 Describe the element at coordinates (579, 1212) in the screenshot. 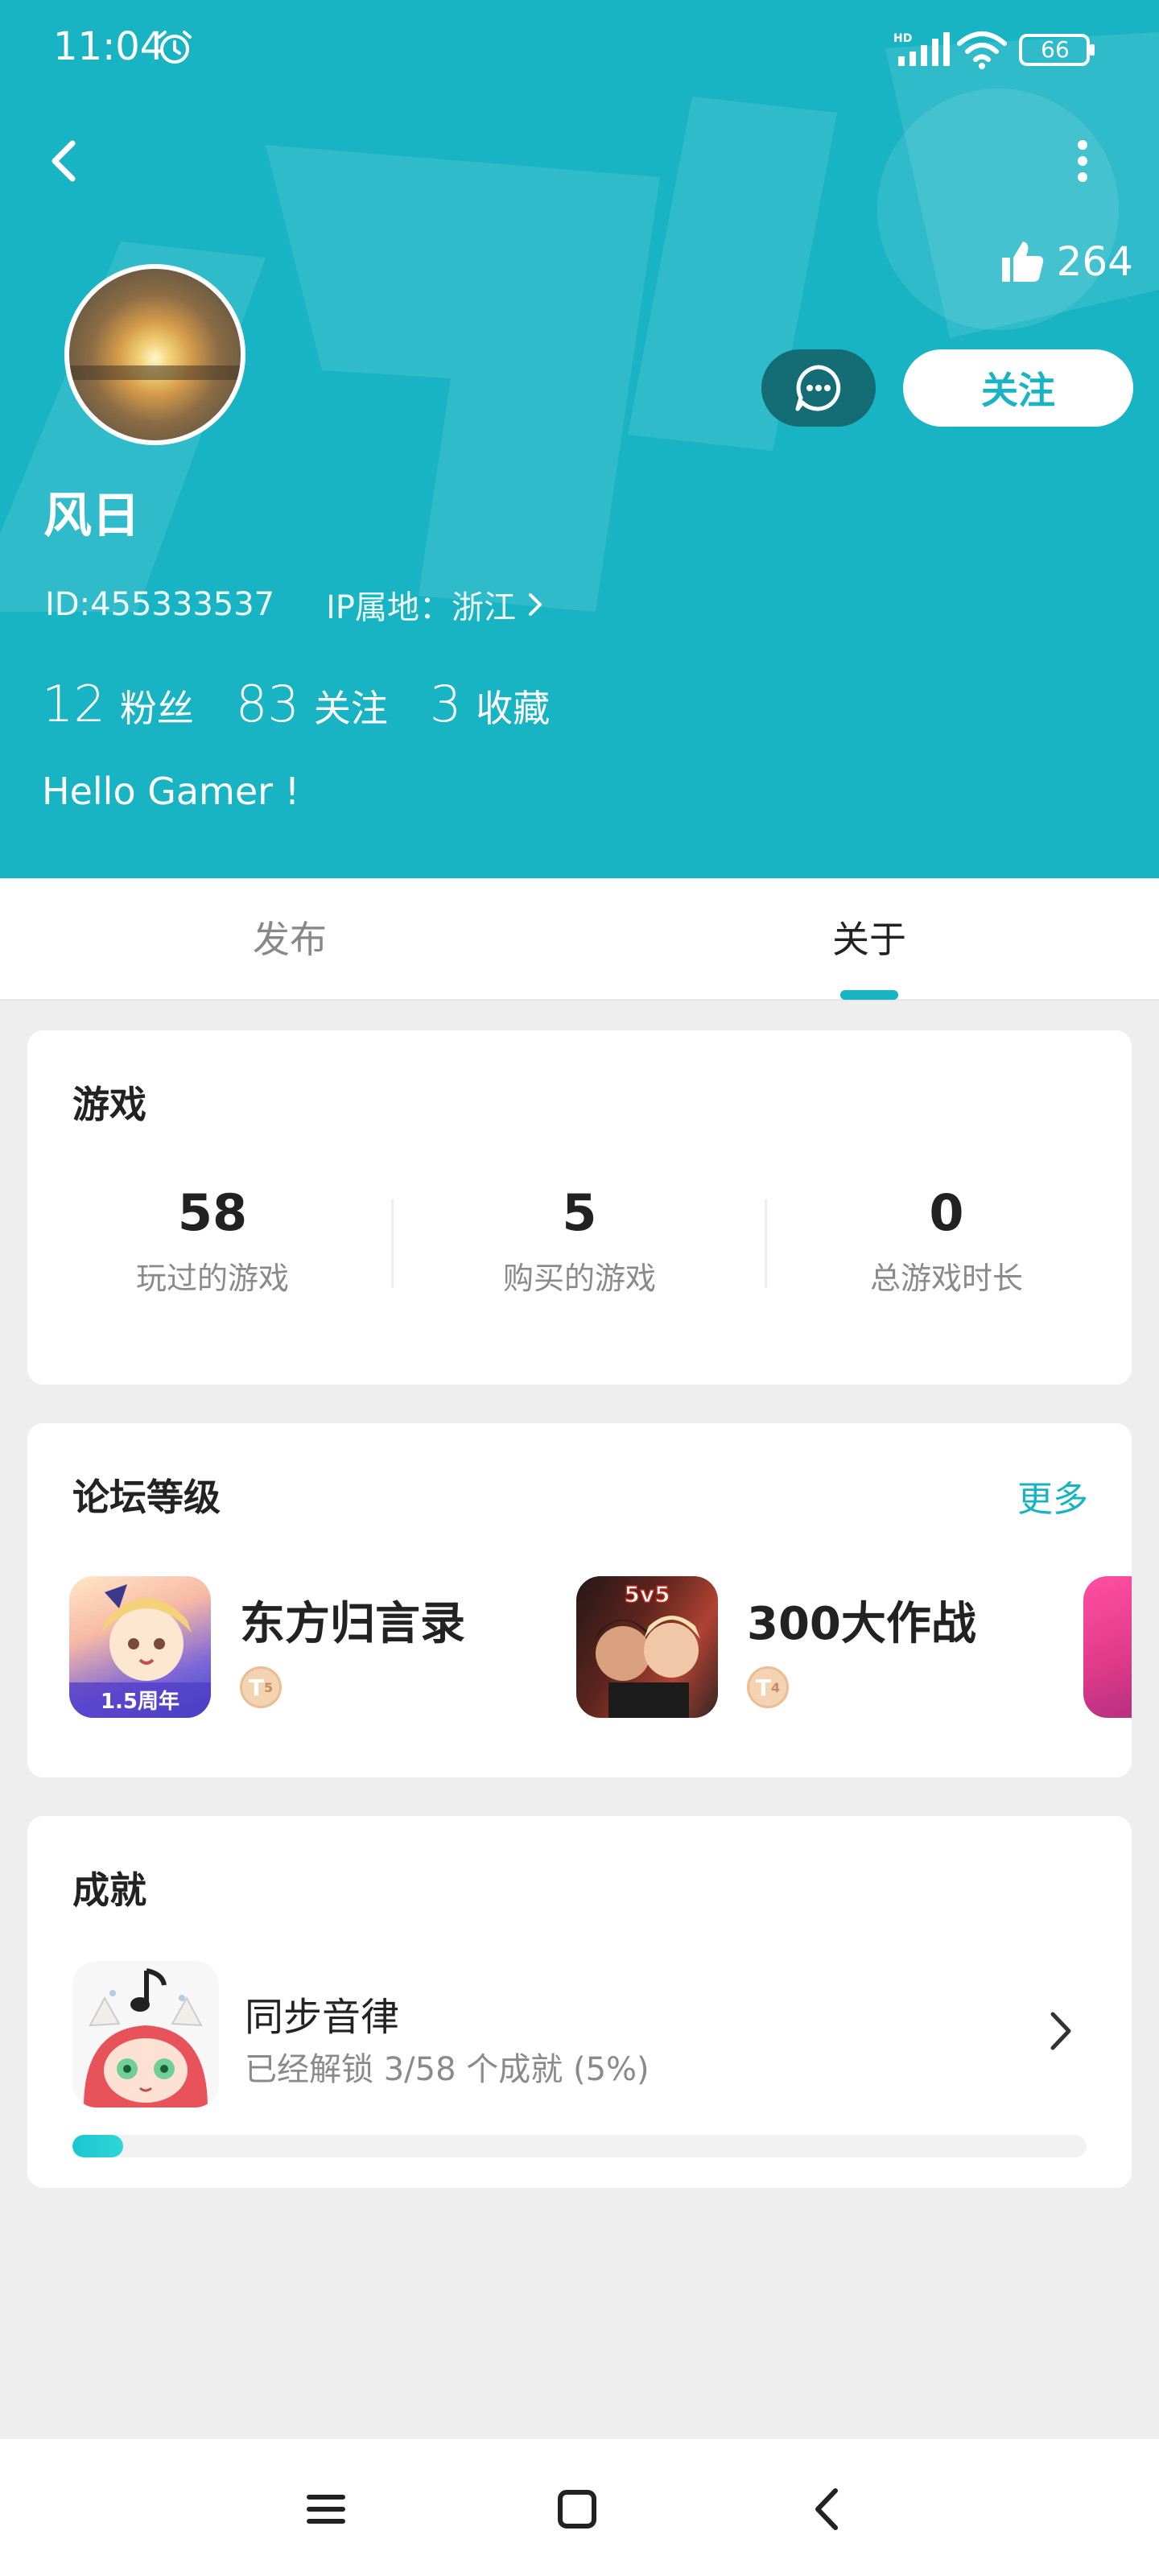

I see `purchased-games-count: 5` at that location.